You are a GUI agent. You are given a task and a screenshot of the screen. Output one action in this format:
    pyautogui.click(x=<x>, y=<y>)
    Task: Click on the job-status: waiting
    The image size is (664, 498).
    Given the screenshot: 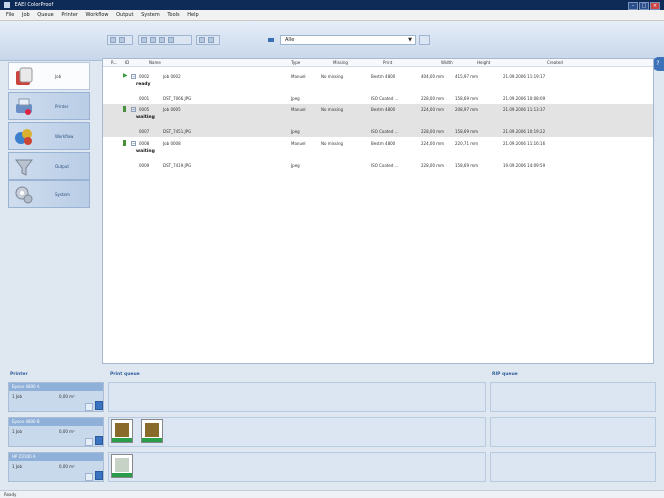 What is the action you would take?
    pyautogui.click(x=145, y=117)
    